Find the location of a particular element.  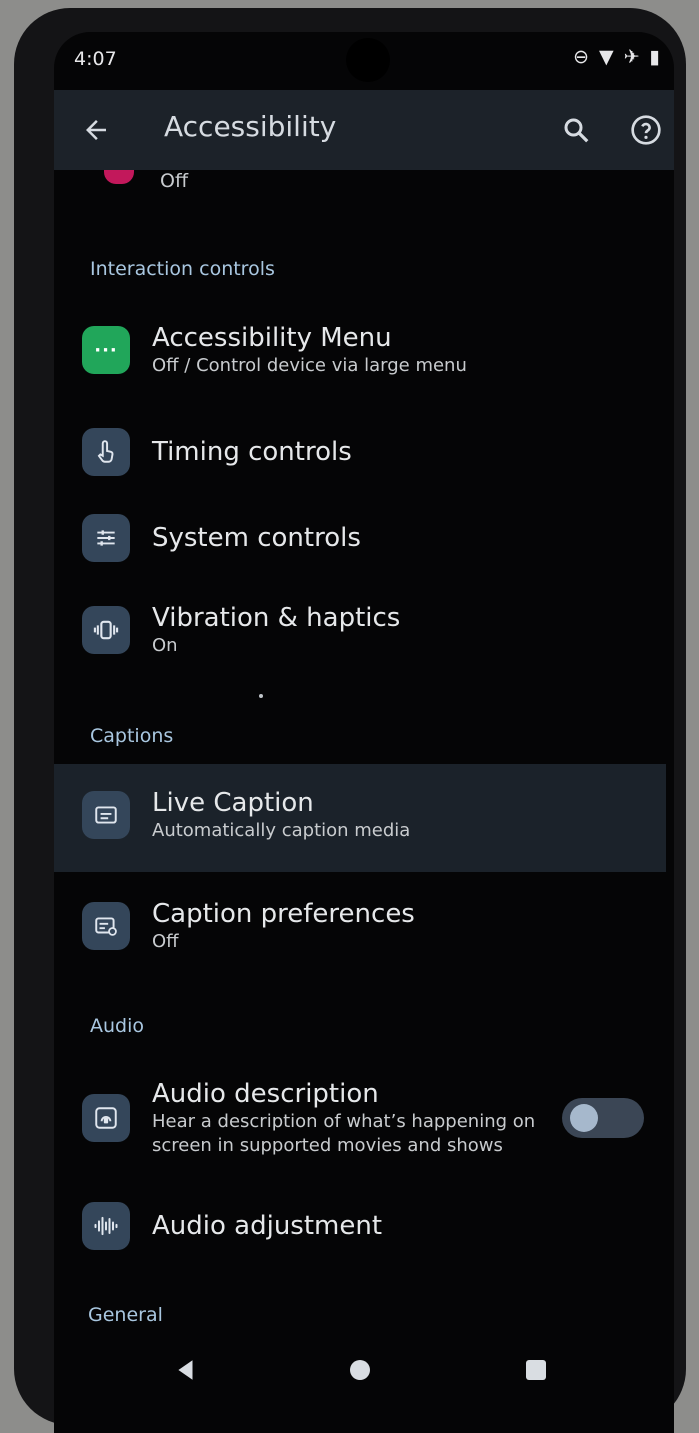

system-controls-title: System controls is located at coordinates (256, 538).